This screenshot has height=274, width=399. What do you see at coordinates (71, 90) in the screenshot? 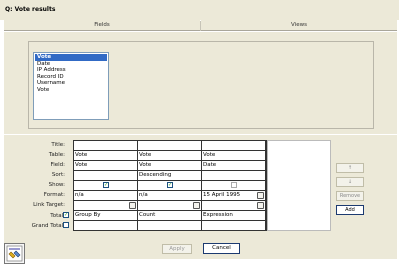
I see `list-item: Vote` at bounding box center [71, 90].